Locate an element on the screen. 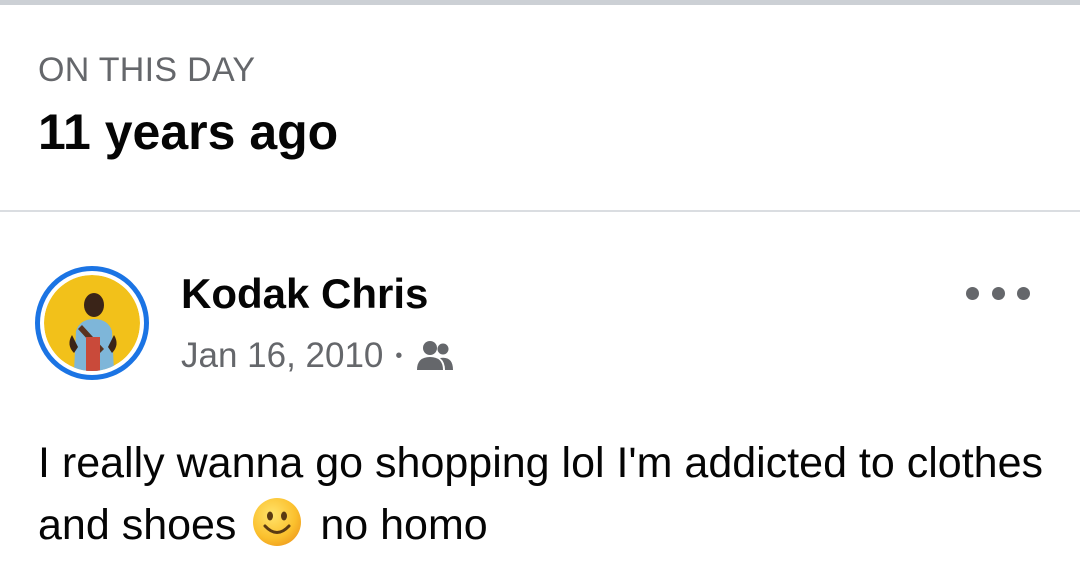  avatar is located at coordinates (92, 323).